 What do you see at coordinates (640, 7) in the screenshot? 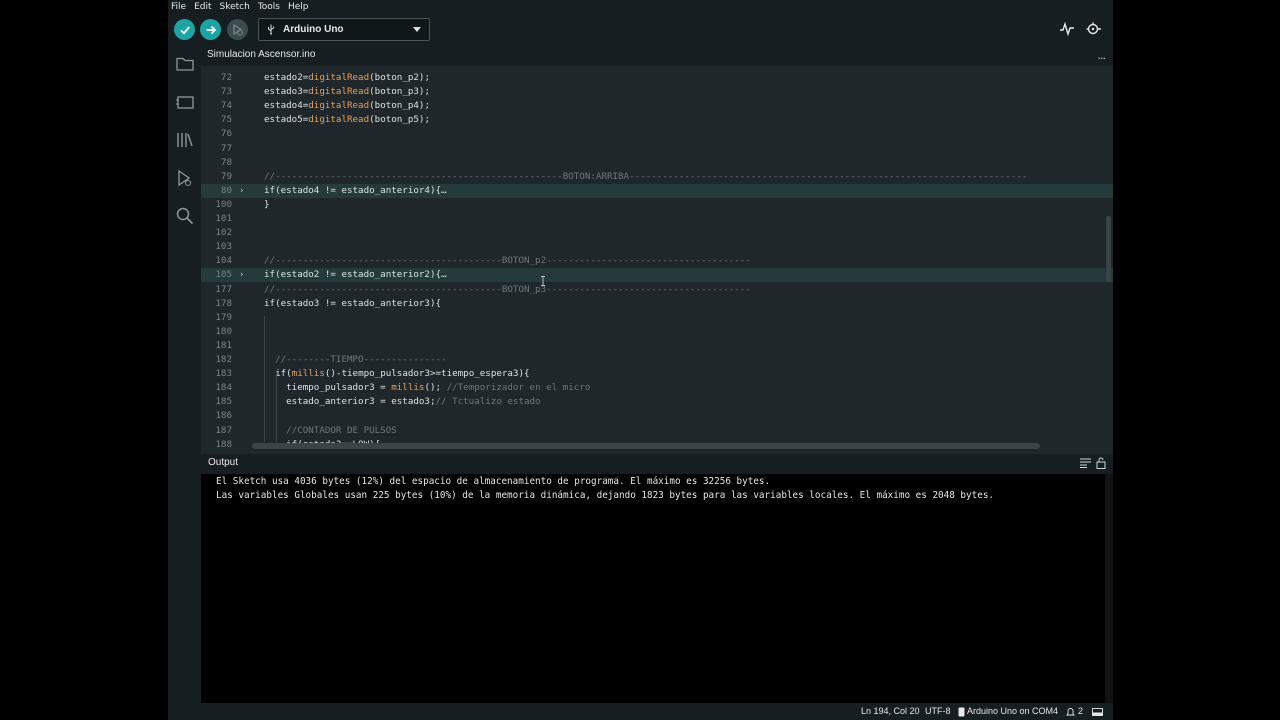
I see `menu-bar: File Edit Sketch Tools Help` at bounding box center [640, 7].